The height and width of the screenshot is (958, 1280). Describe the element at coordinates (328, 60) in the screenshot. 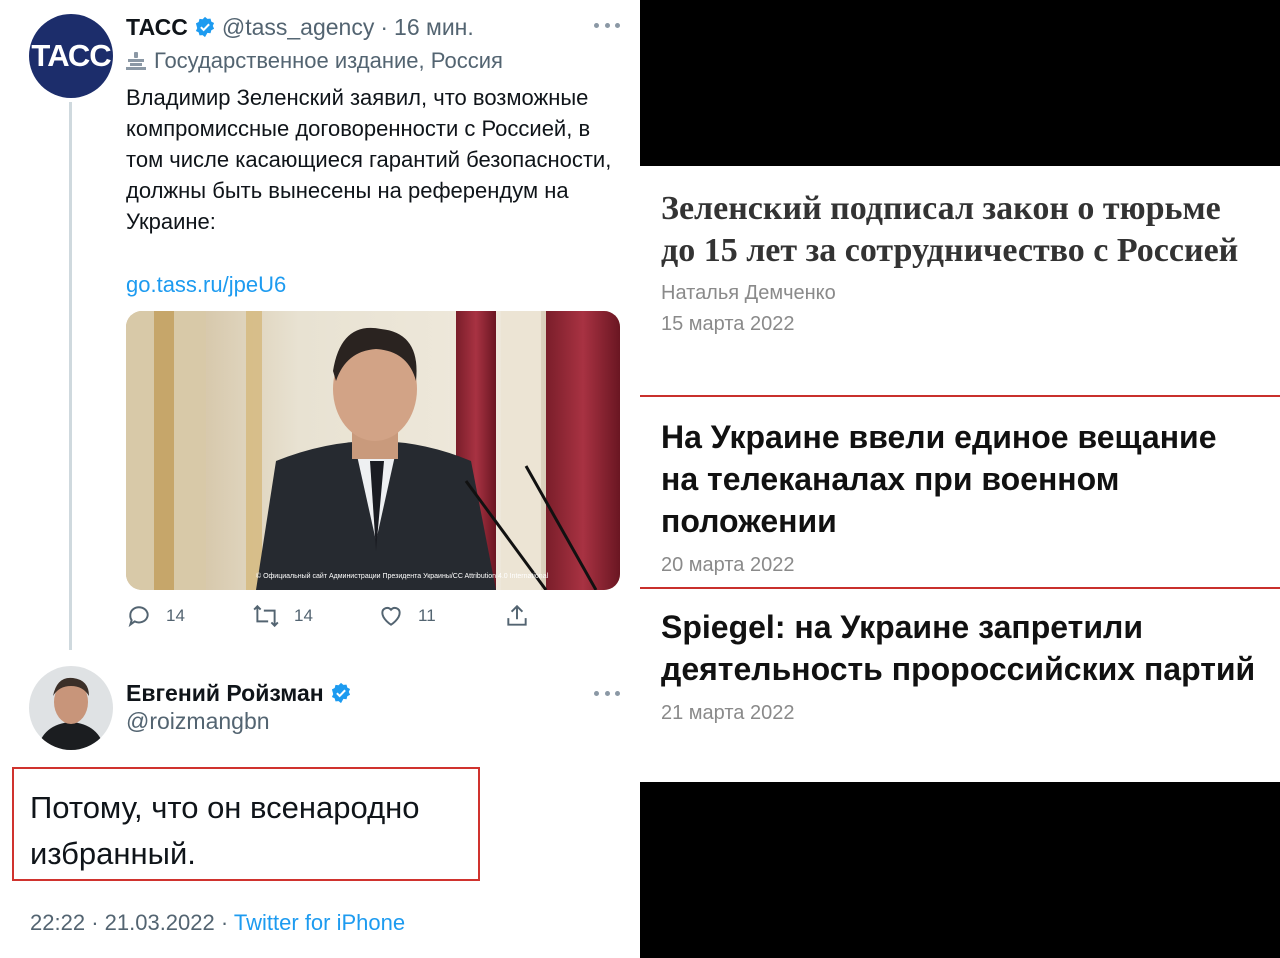

I see `state-media-label-text: Государственное издание, Россия` at that location.